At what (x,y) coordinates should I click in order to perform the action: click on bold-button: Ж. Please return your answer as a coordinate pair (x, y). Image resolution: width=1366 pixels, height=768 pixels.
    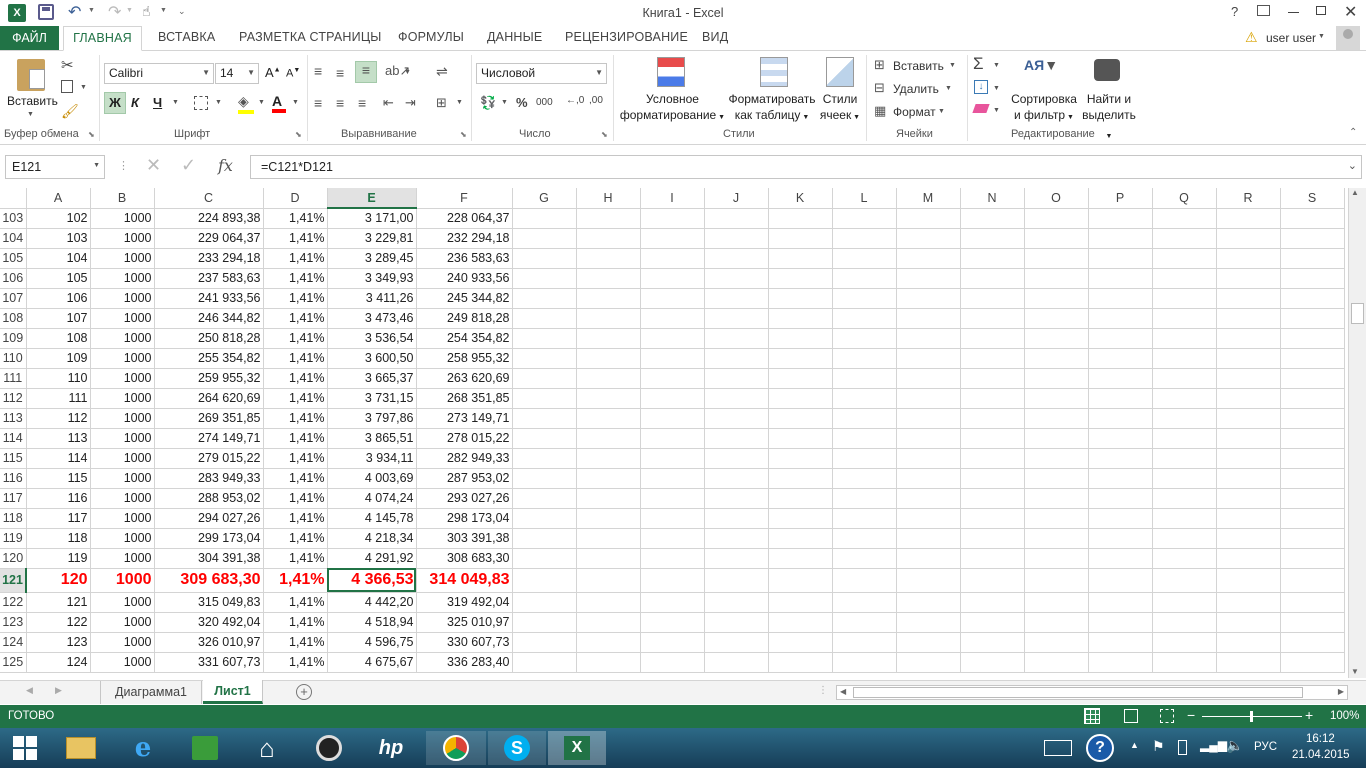
    Looking at the image, I should click on (115, 103).